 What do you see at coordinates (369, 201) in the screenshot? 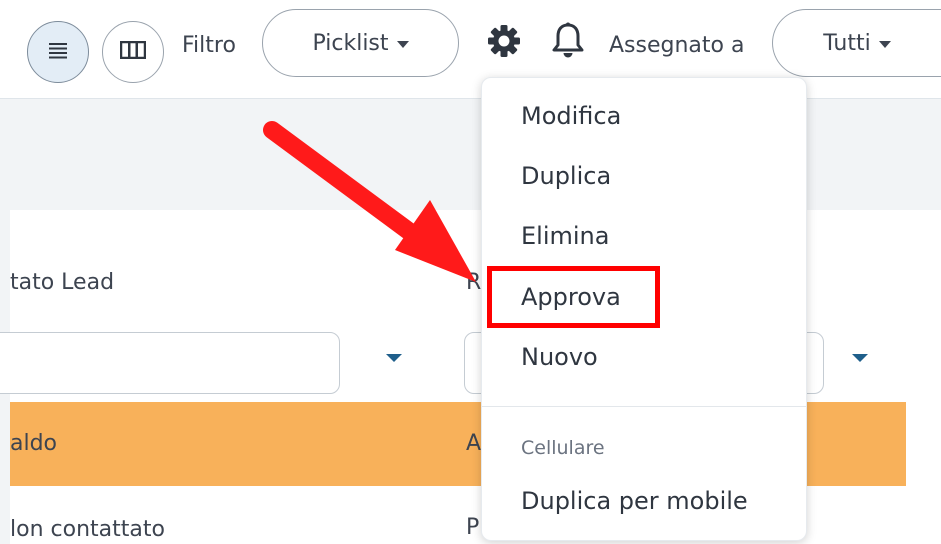
I see `annotation-arrow-icon` at bounding box center [369, 201].